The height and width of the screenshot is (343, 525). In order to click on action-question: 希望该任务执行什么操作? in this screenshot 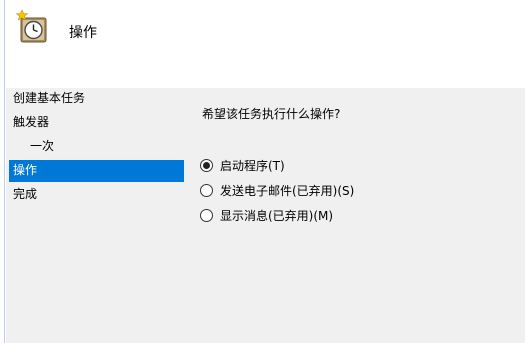, I will do `click(271, 114)`.